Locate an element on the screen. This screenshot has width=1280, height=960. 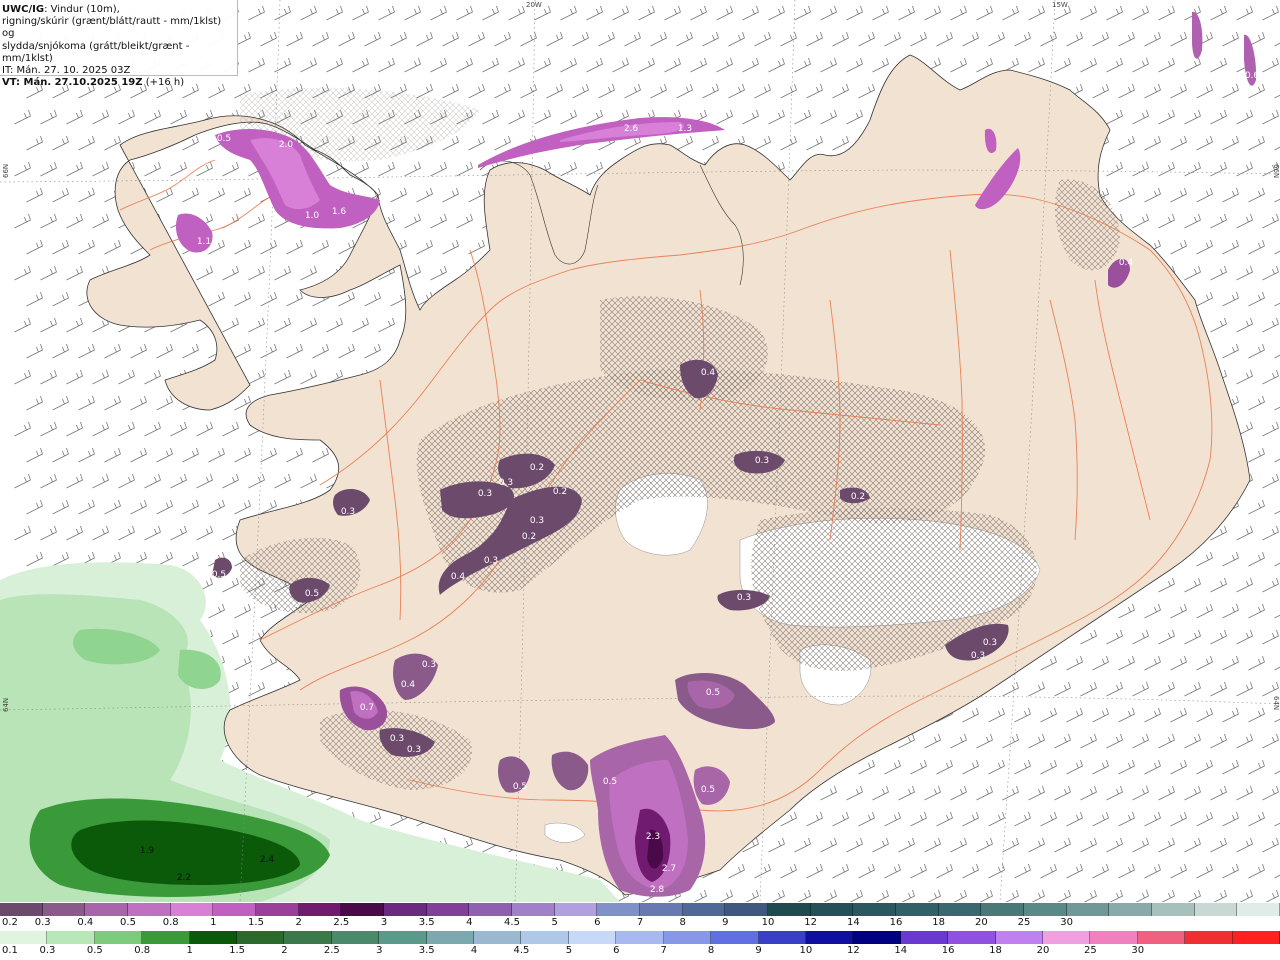
legend-tick-label: 0.2 is located at coordinates (10, 922).